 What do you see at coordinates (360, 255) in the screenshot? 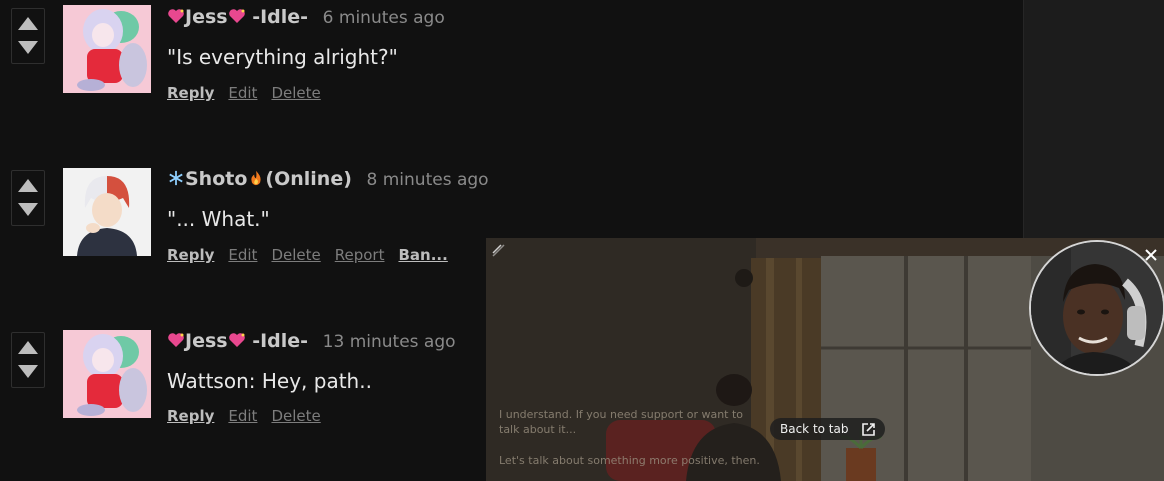
I see `report-link: Report` at bounding box center [360, 255].